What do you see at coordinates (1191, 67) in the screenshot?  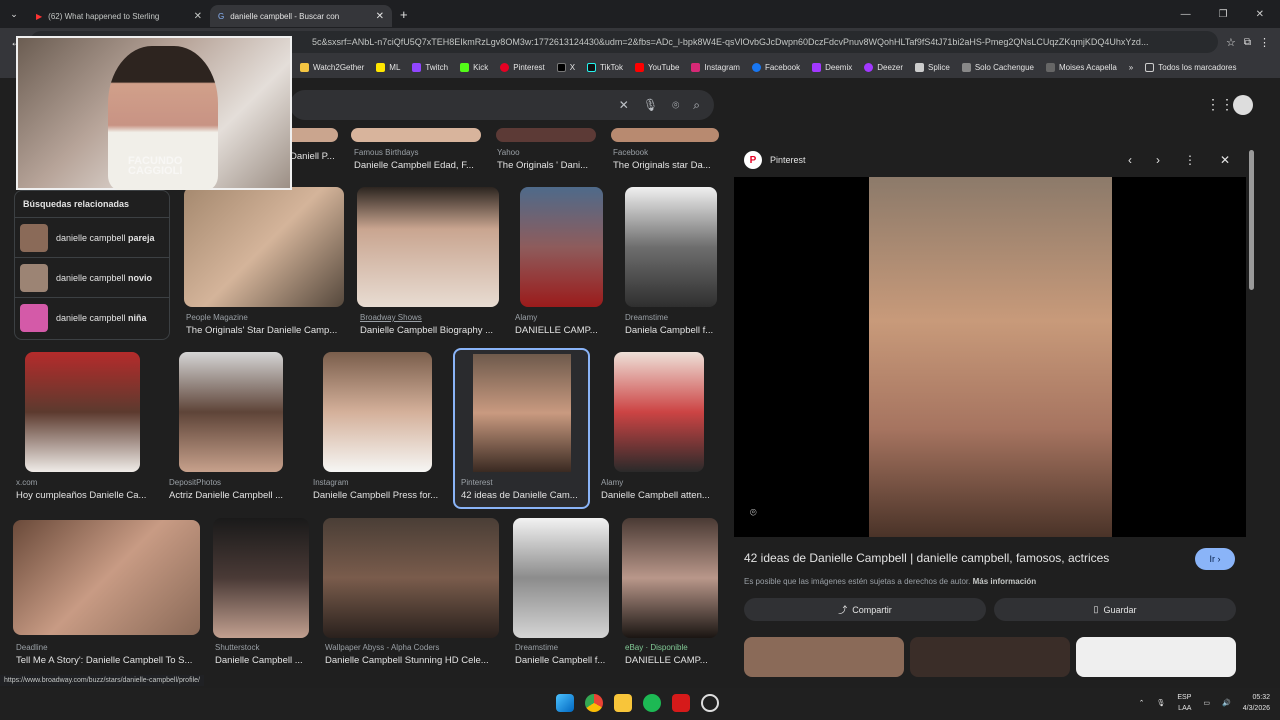 I see `all-bookmarks: Todos los marcadores` at bounding box center [1191, 67].